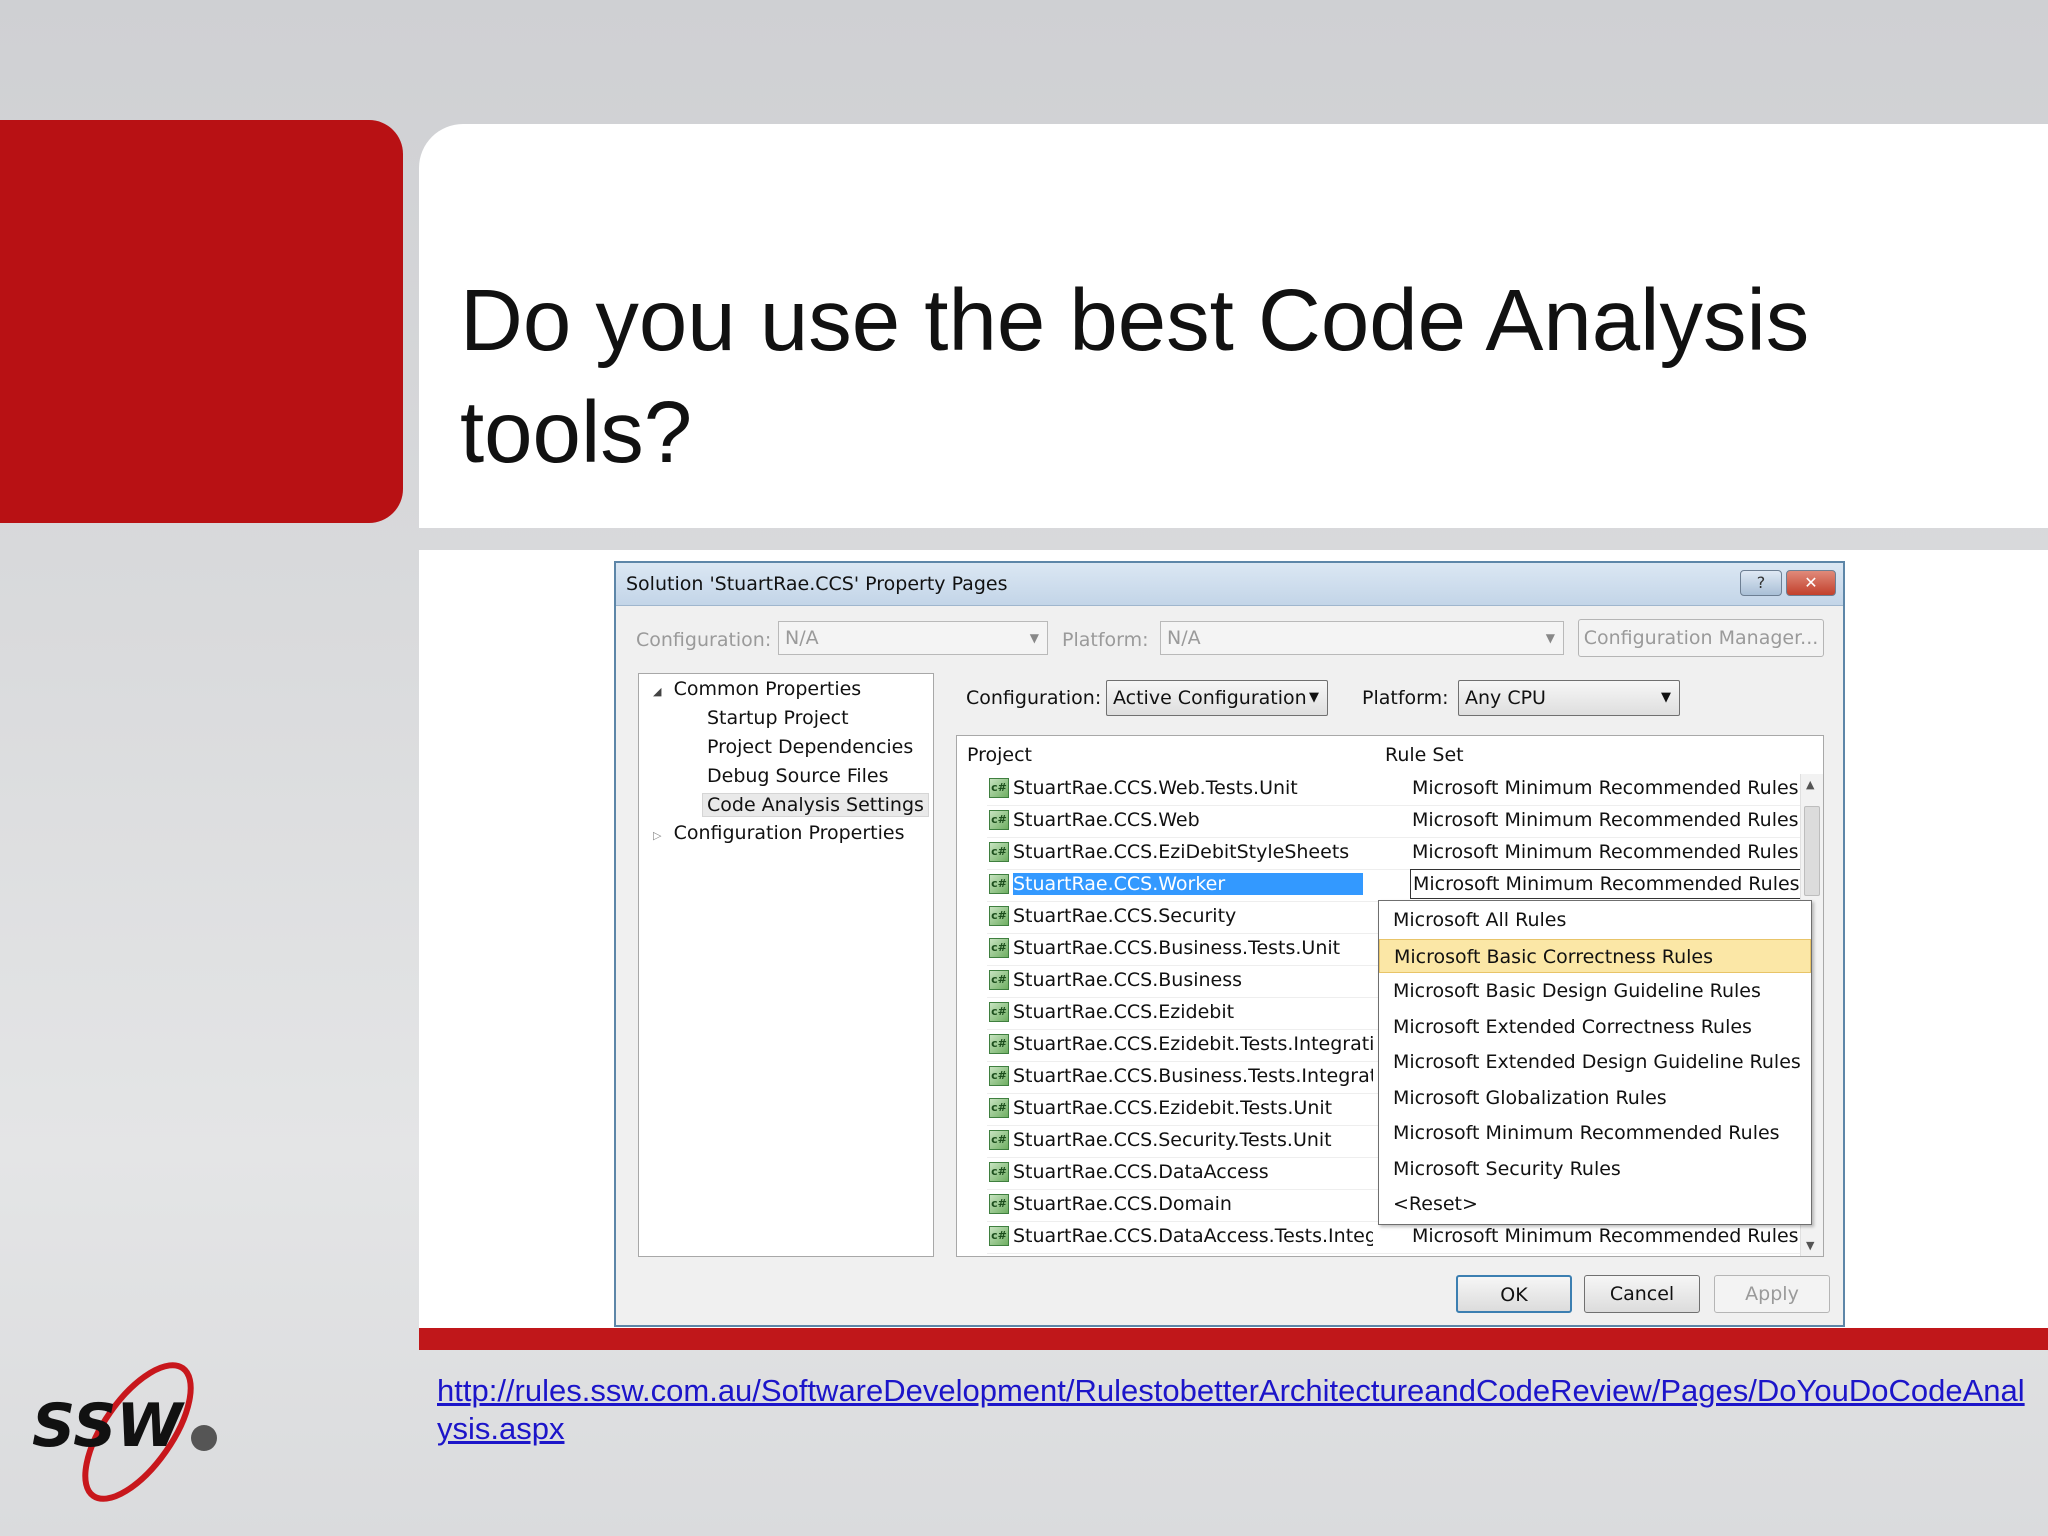 This screenshot has width=2048, height=1536. What do you see at coordinates (1105, 640) in the screenshot?
I see `top-platform-label: Platform:` at bounding box center [1105, 640].